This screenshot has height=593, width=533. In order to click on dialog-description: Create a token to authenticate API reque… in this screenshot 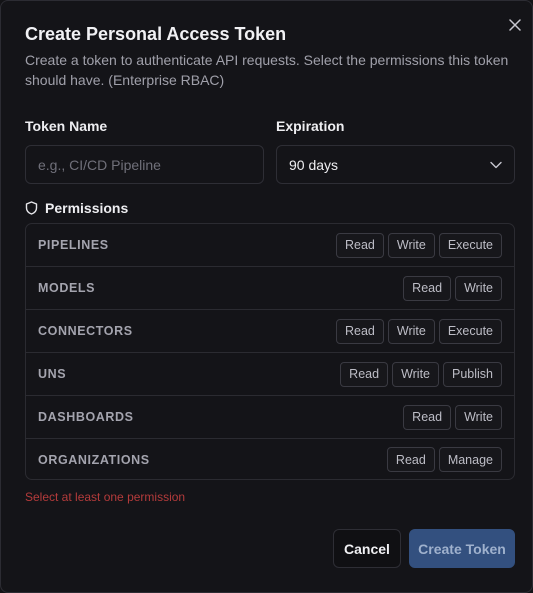, I will do `click(267, 70)`.